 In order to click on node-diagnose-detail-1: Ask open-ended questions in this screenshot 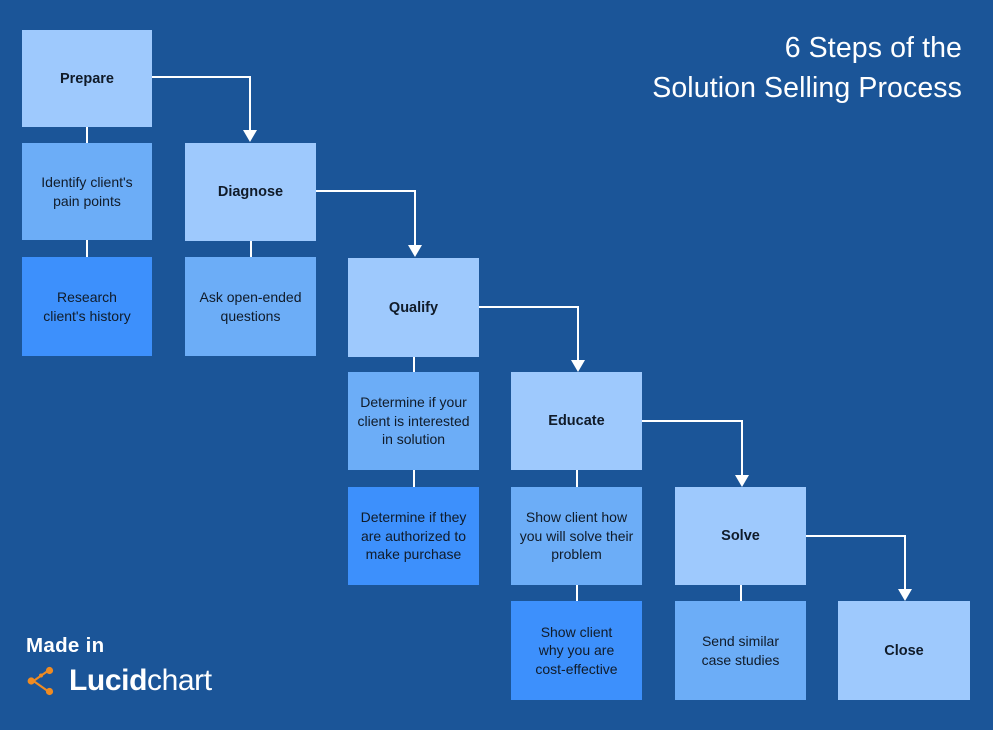, I will do `click(250, 306)`.